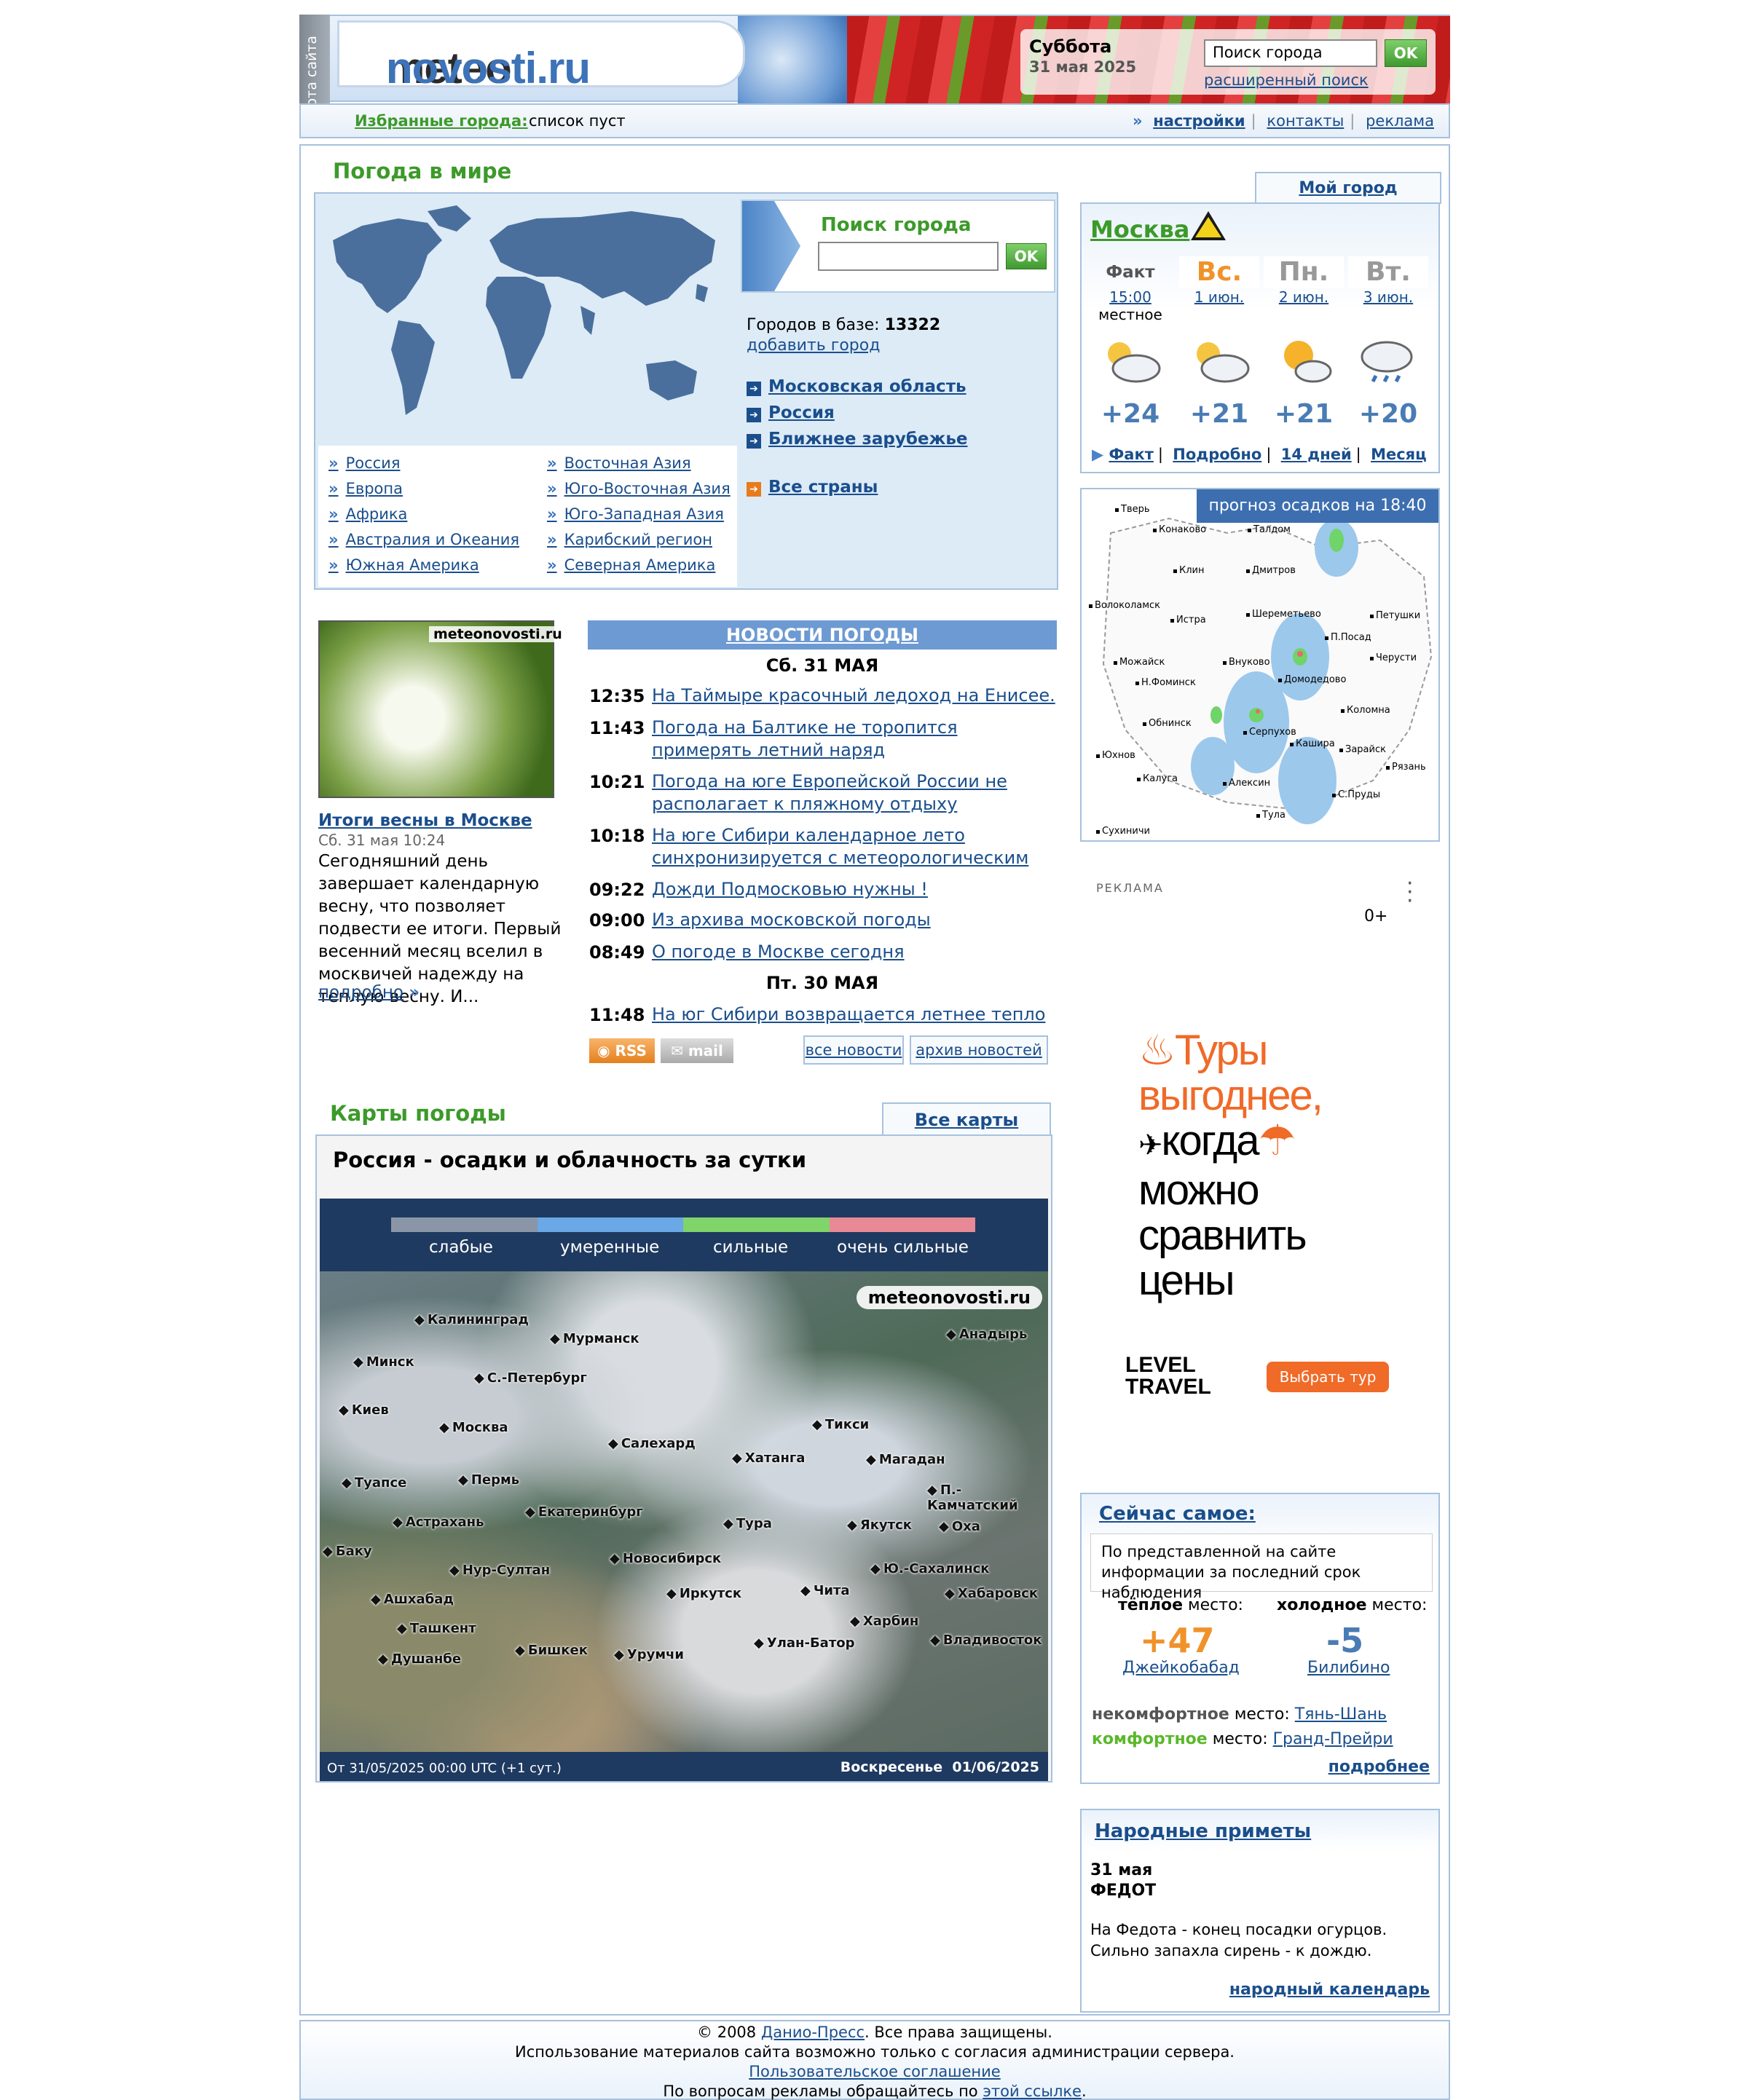  I want to click on russia-link: Россия, so click(791, 412).